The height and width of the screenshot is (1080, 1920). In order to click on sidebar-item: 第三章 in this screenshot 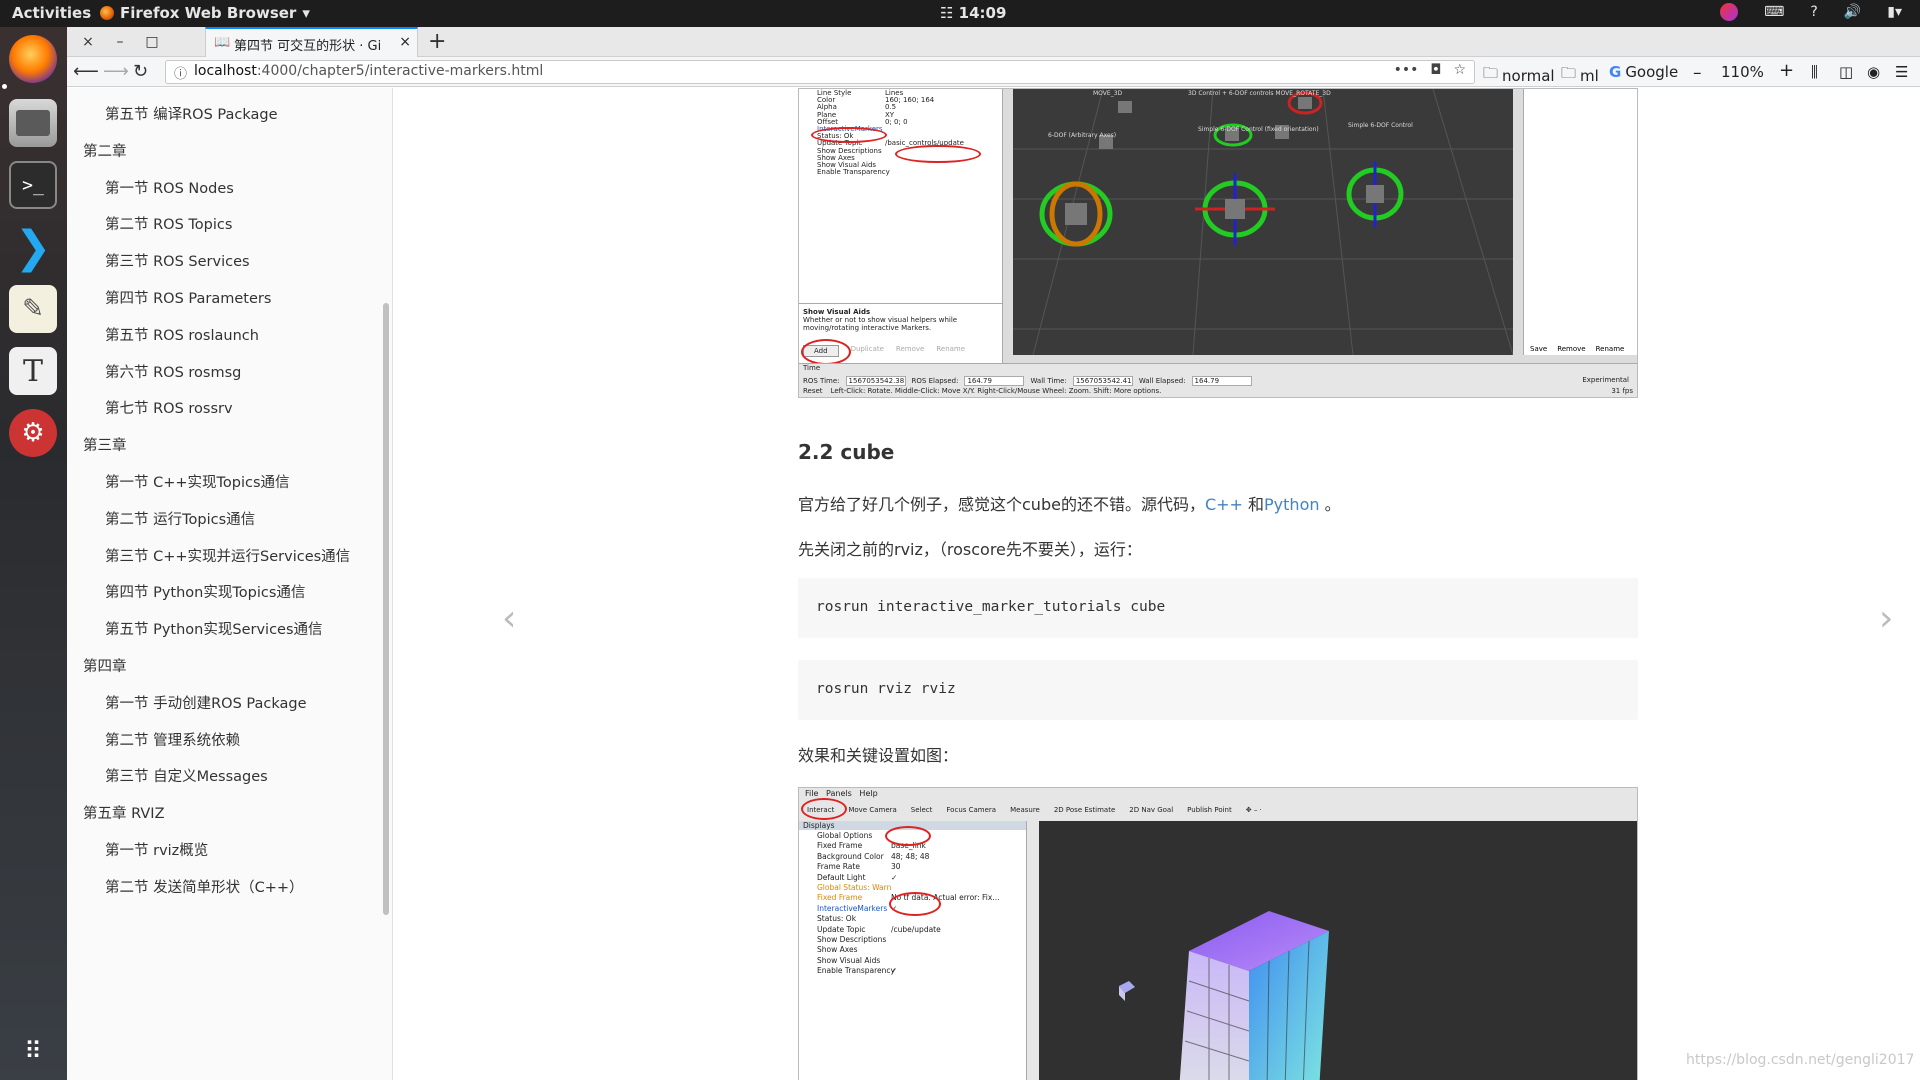, I will do `click(105, 444)`.